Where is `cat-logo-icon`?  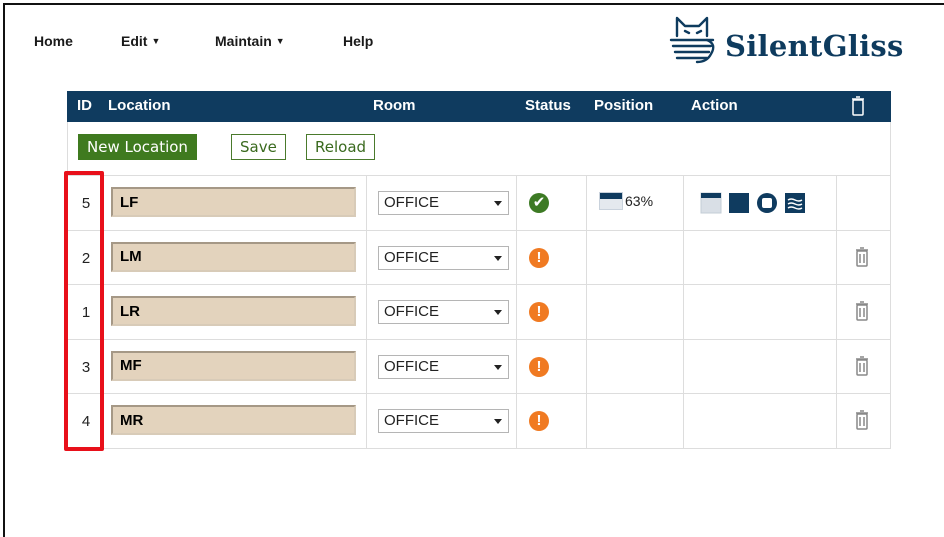
cat-logo-icon is located at coordinates (692, 40).